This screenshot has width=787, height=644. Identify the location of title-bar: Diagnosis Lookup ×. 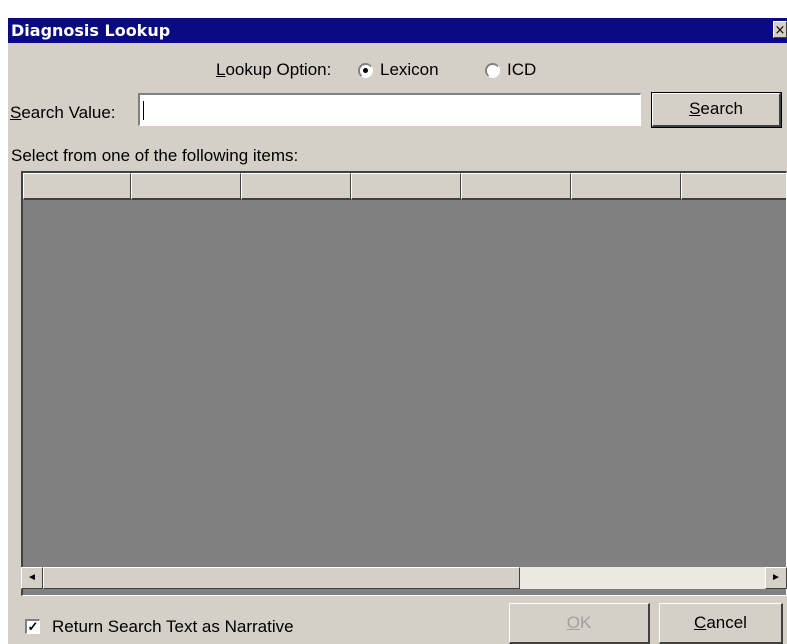
(397, 30).